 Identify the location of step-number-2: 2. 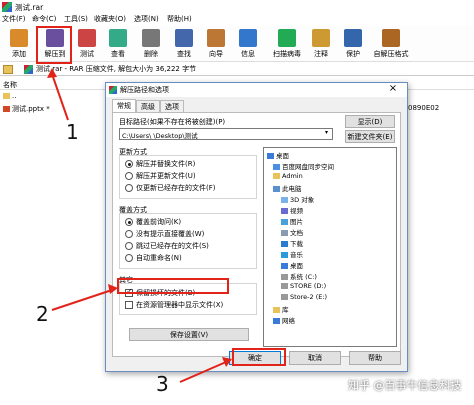
(42, 314).